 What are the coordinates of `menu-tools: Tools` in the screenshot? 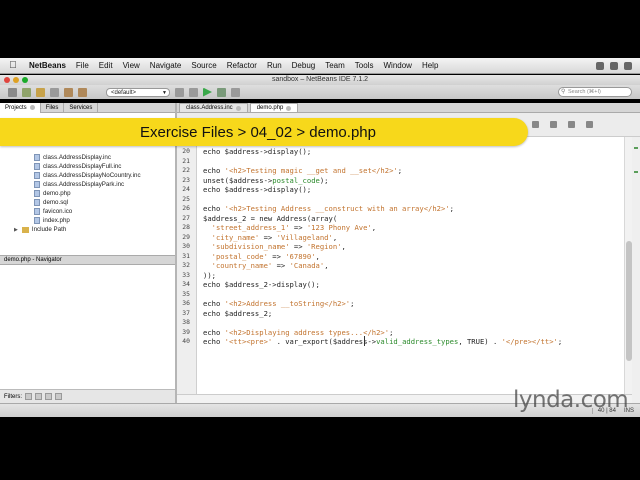 It's located at (364, 65).